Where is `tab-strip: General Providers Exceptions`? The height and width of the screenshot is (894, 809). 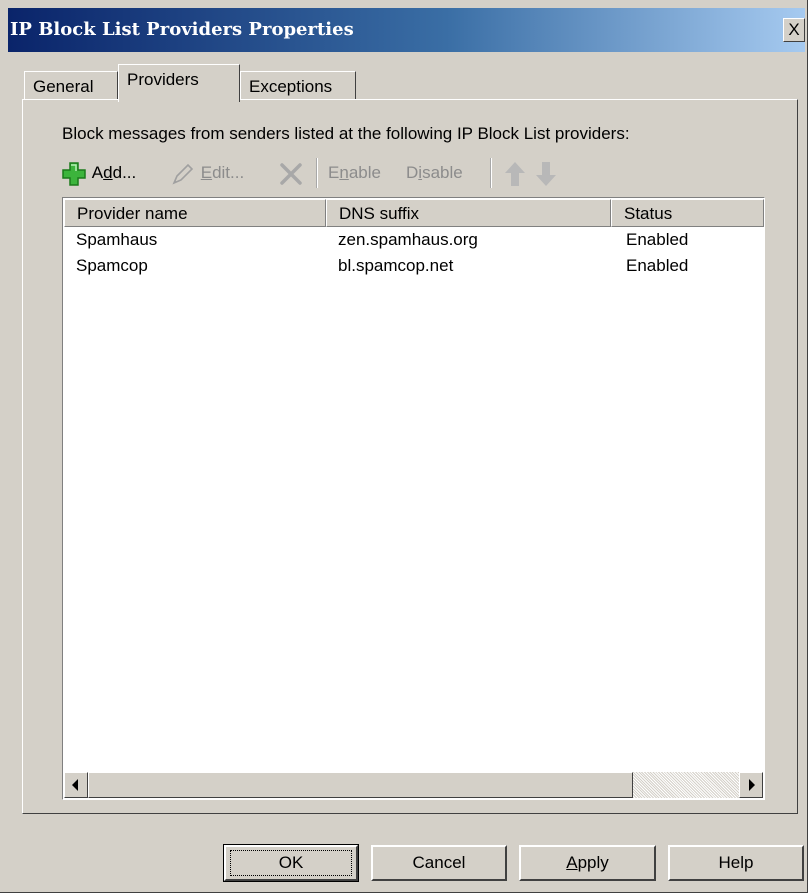 tab-strip: General Providers Exceptions is located at coordinates (222, 83).